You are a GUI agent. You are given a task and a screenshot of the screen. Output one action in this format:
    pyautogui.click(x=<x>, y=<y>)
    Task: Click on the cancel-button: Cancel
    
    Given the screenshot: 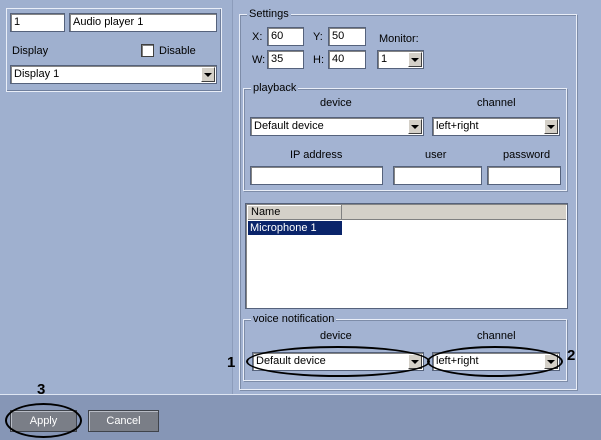 What is the action you would take?
    pyautogui.click(x=123, y=421)
    